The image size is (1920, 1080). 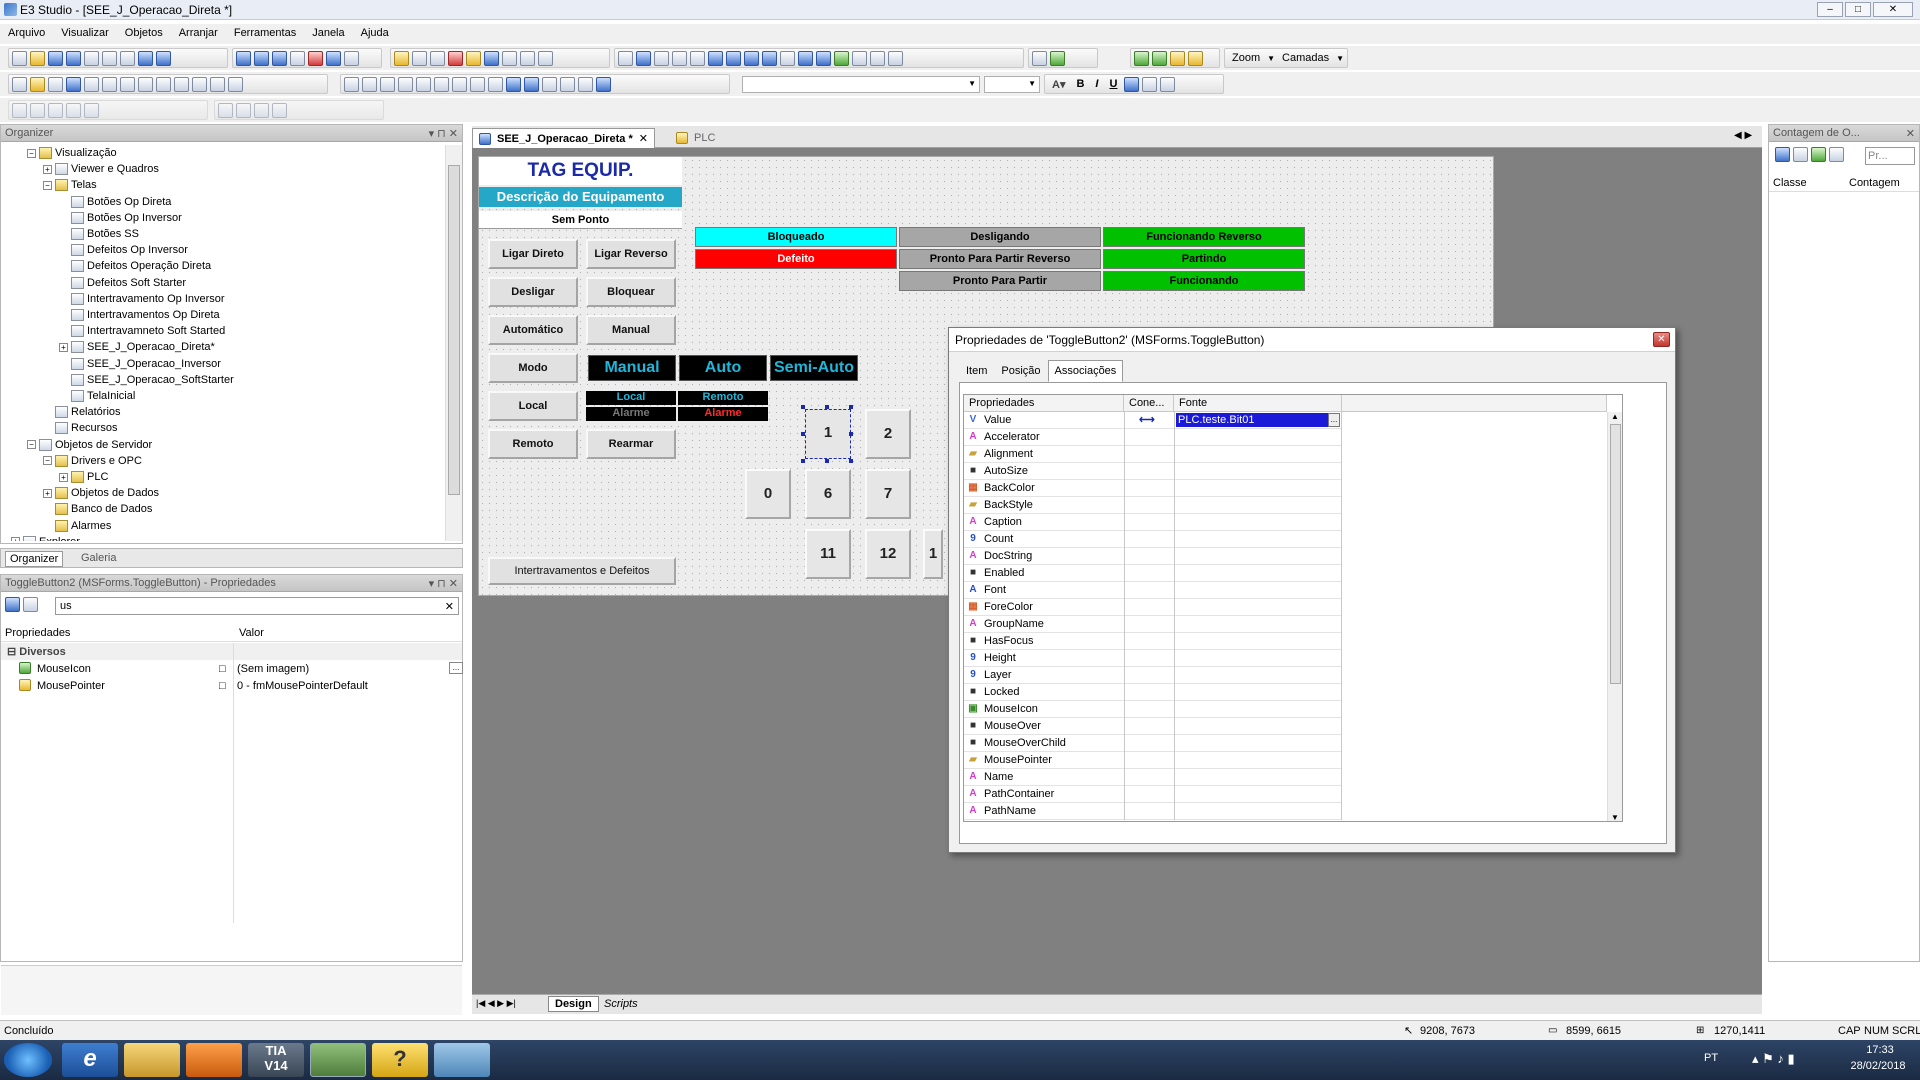 What do you see at coordinates (631, 444) in the screenshot?
I see `rearmar-button: Rearmar` at bounding box center [631, 444].